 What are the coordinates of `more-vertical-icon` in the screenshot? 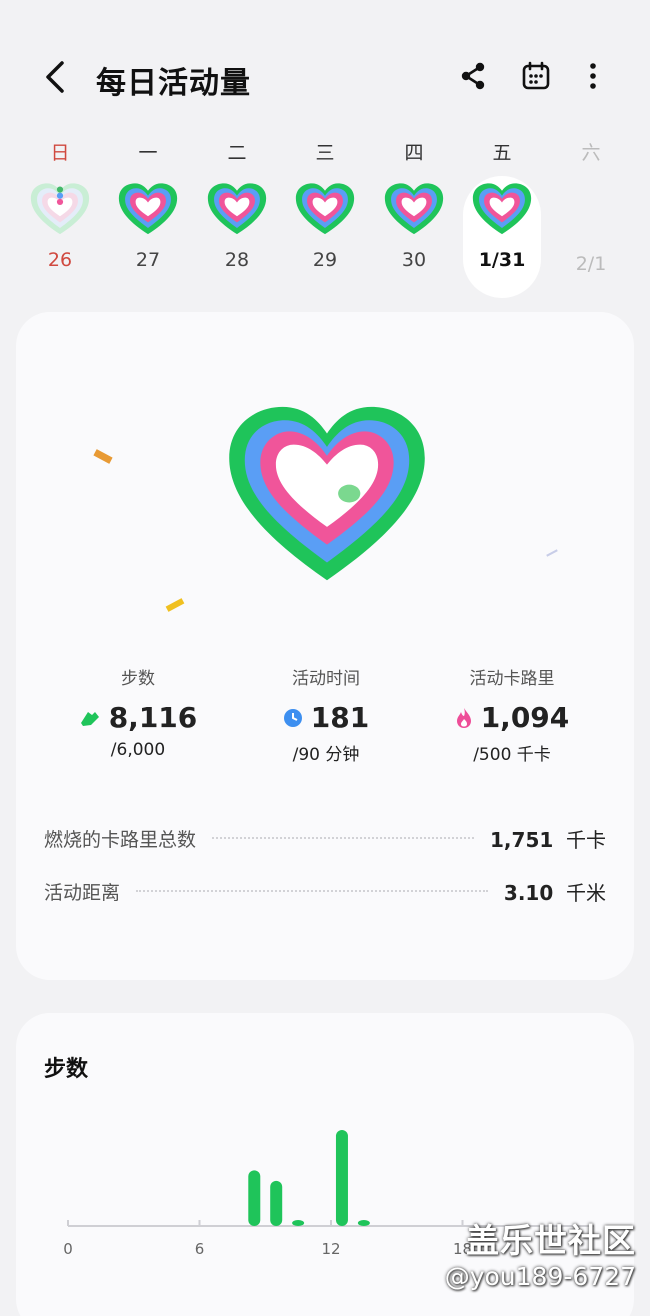 It's located at (593, 76).